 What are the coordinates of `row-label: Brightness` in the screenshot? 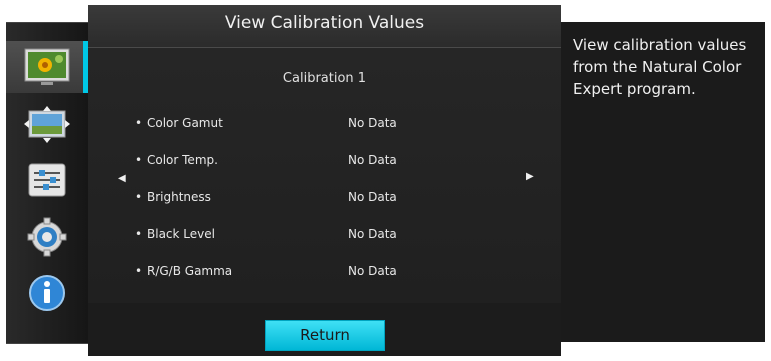 It's located at (179, 197).